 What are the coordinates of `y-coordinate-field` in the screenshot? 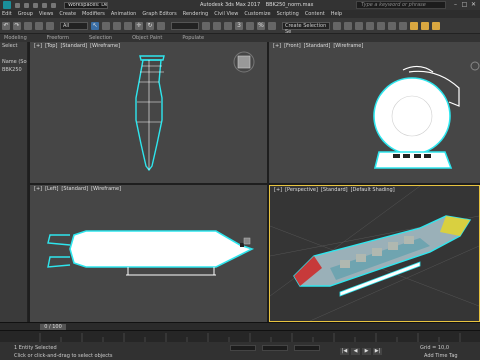 It's located at (275, 348).